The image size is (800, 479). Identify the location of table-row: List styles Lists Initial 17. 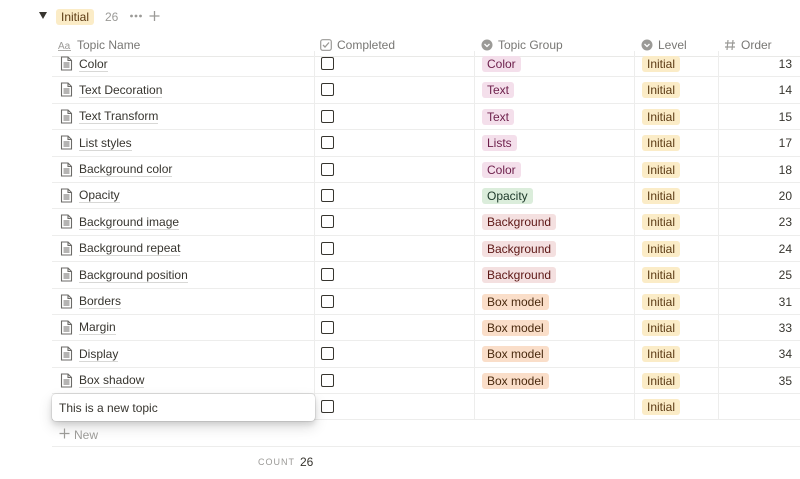
(426, 143).